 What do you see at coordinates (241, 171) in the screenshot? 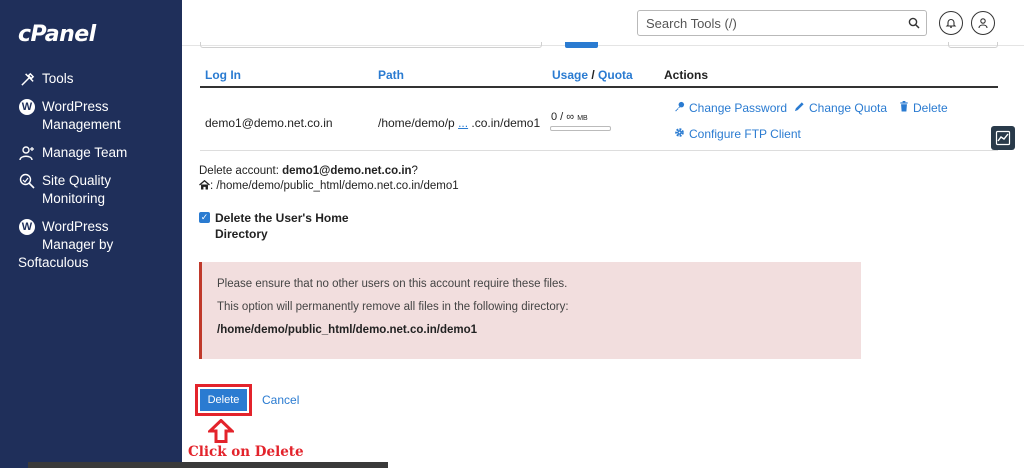
I see `delete-prompt-prefix: Delete account:` at bounding box center [241, 171].